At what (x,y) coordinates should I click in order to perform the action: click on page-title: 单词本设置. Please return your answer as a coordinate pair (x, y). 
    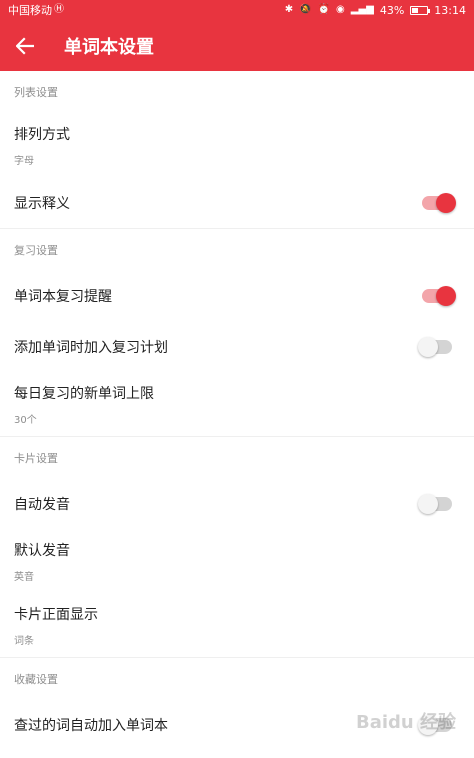
    Looking at the image, I should click on (109, 47).